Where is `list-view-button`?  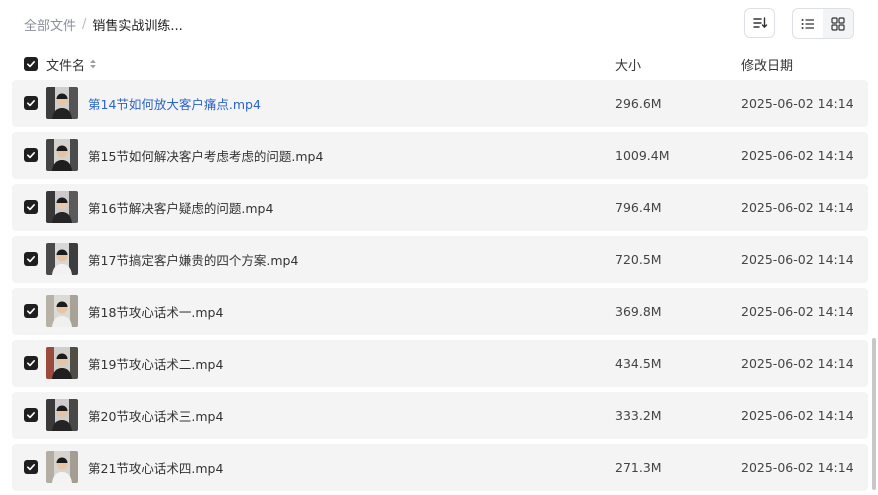 list-view-button is located at coordinates (808, 23).